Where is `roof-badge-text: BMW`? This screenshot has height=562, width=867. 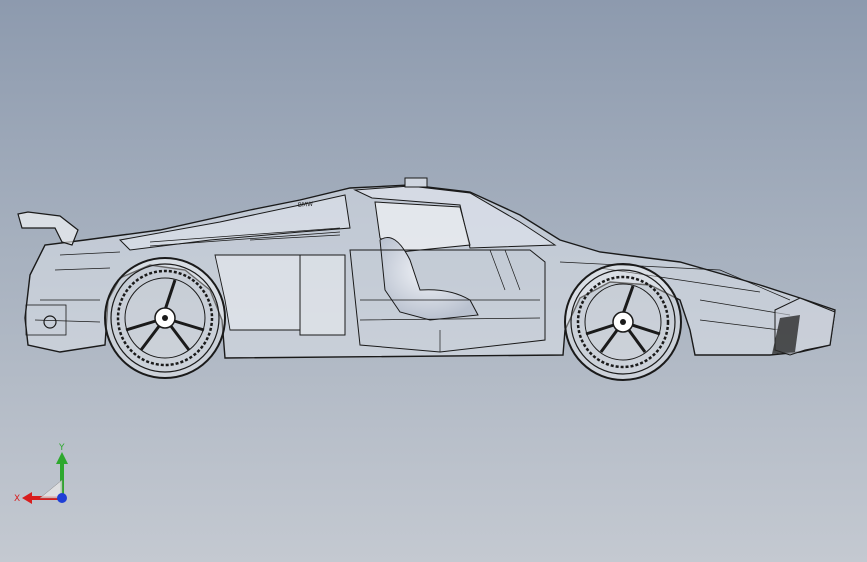
roof-badge-text: BMW is located at coordinates (306, 205).